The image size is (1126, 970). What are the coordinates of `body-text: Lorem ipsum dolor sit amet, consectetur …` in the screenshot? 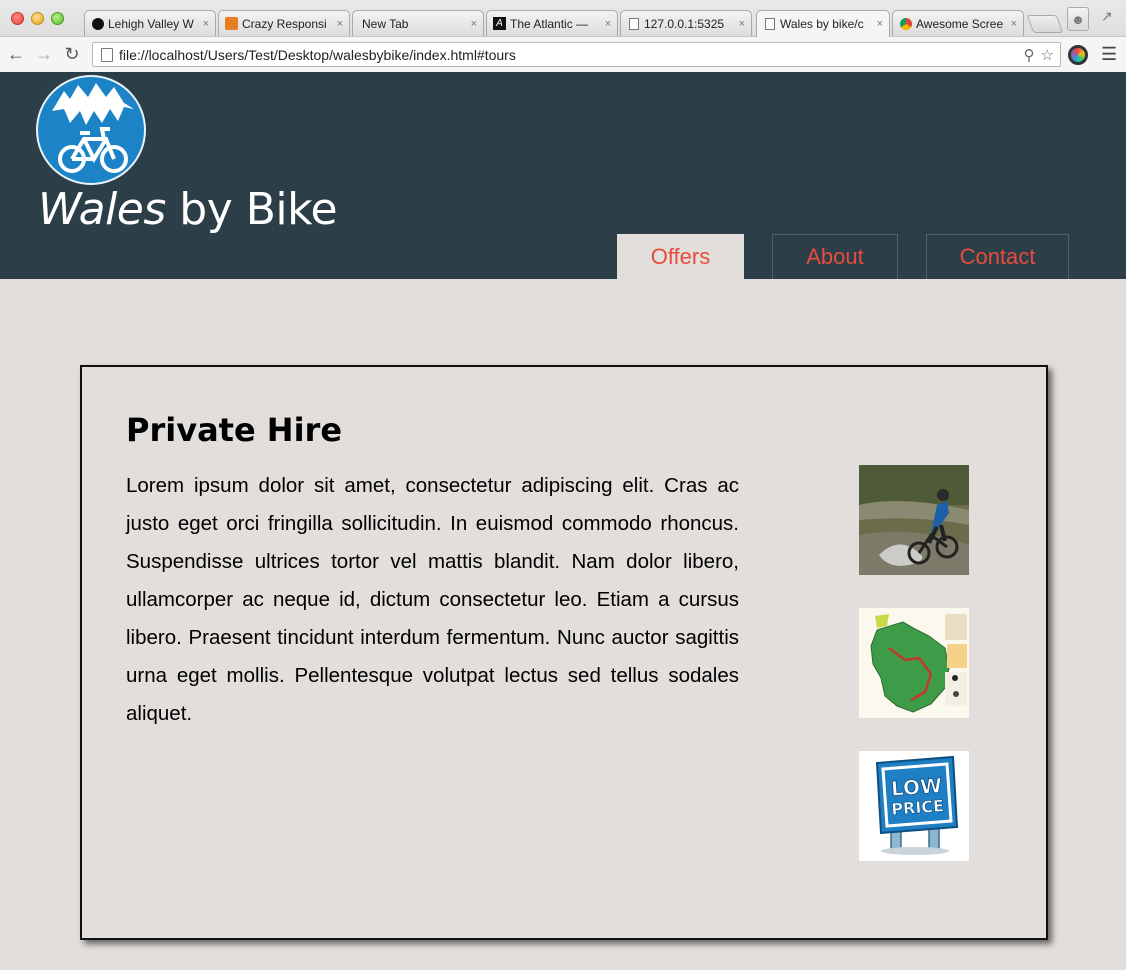 It's located at (432, 599).